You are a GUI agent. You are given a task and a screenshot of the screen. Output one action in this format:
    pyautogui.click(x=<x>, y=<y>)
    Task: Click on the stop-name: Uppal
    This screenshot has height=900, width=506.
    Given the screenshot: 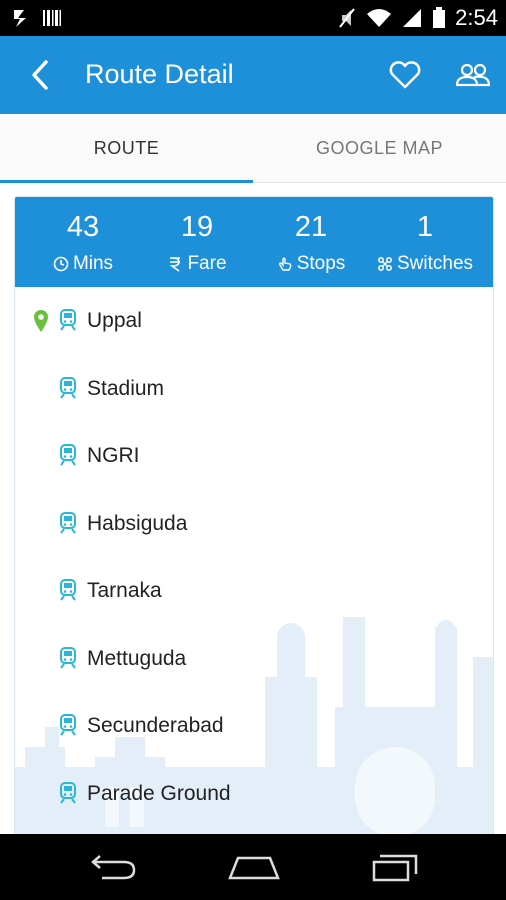 What is the action you would take?
    pyautogui.click(x=114, y=320)
    